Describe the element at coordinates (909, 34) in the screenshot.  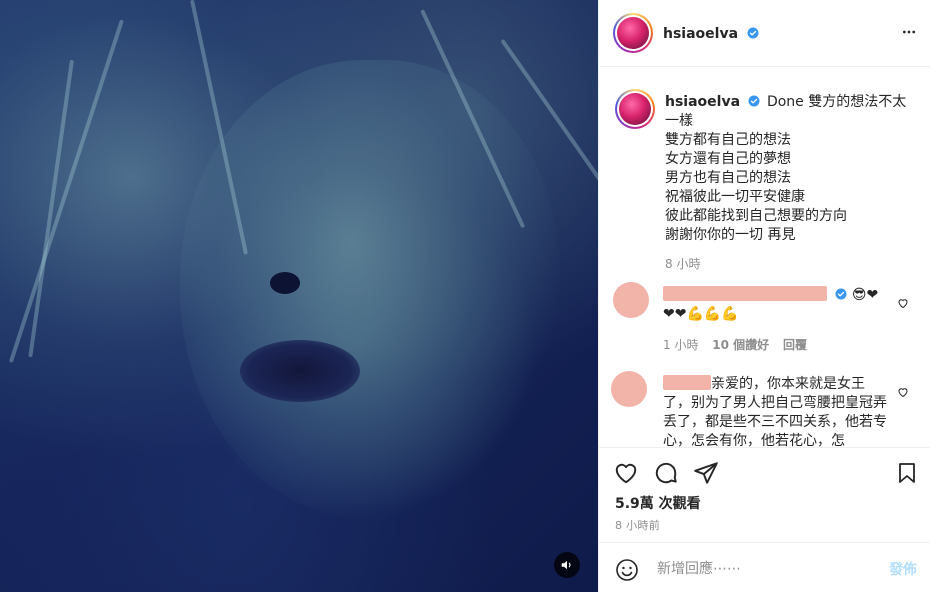
I see `more-options-icon` at that location.